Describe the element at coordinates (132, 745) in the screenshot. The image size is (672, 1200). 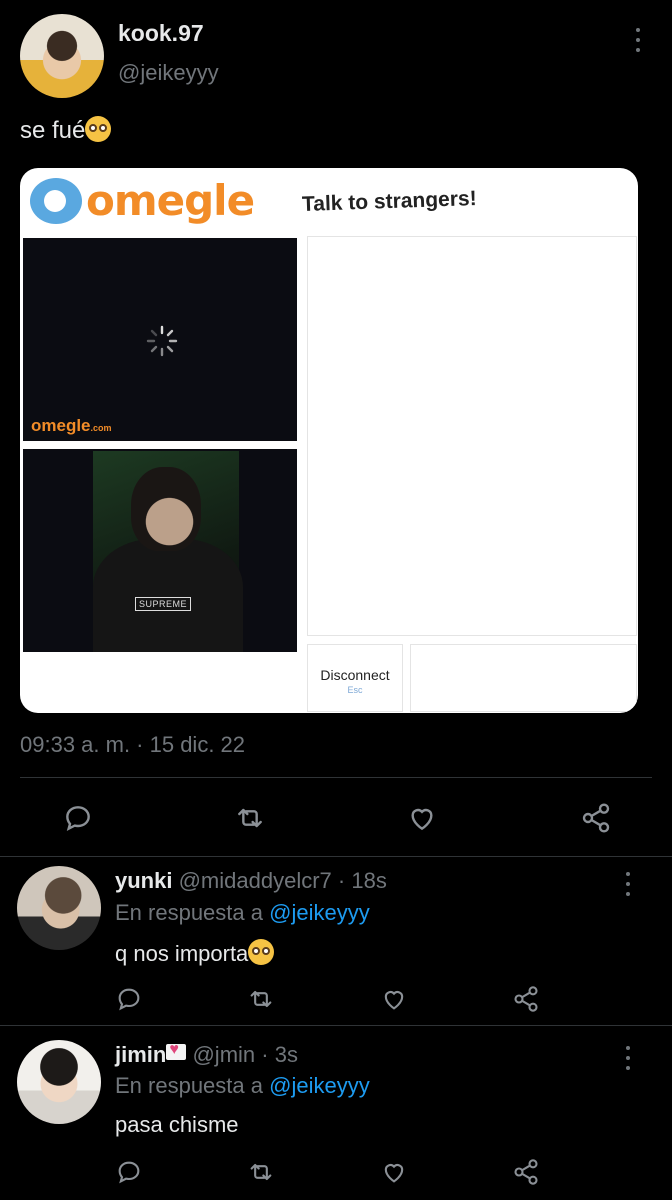
I see `tweet-timestamp: 09:33 a. m. · 15 dic. 22` at that location.